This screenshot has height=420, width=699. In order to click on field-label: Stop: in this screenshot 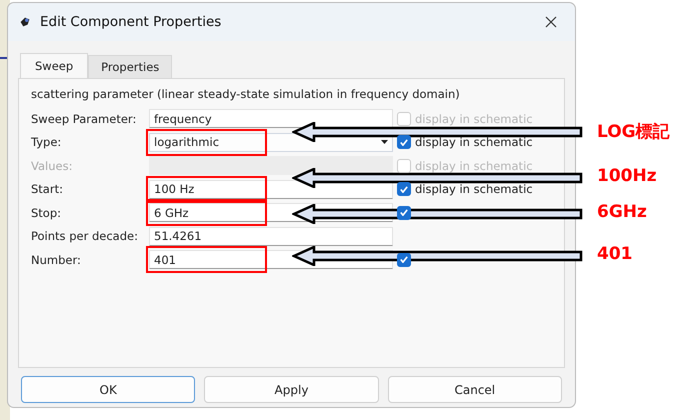, I will do `click(46, 213)`.